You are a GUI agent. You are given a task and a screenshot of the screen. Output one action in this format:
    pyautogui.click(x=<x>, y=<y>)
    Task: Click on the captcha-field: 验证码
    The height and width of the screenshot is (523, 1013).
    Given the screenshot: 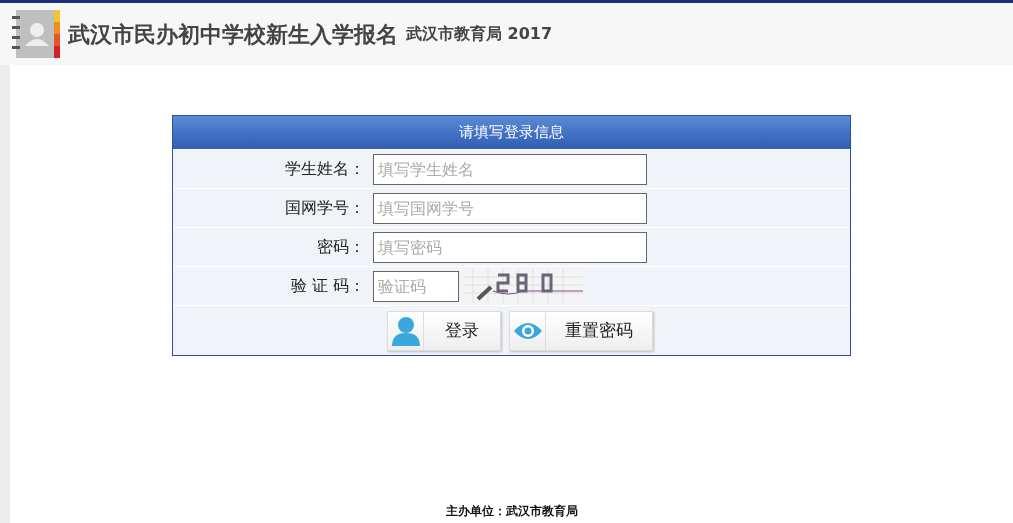 What is the action you would take?
    pyautogui.click(x=416, y=286)
    